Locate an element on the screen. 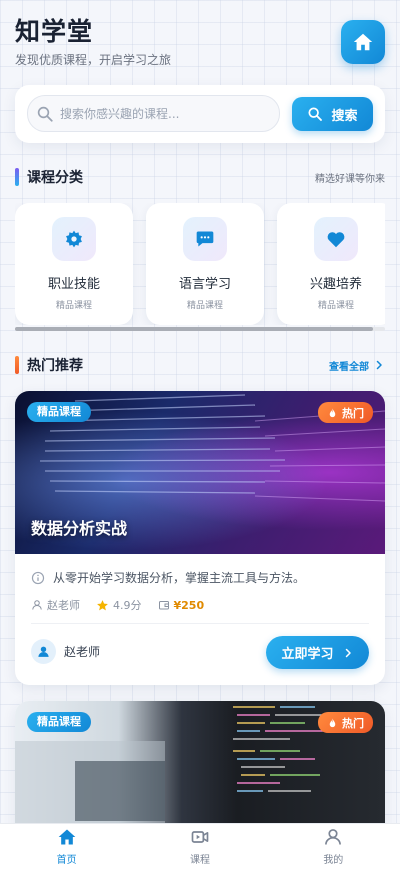  course-teacher-row: 赵老师 is located at coordinates (65, 651).